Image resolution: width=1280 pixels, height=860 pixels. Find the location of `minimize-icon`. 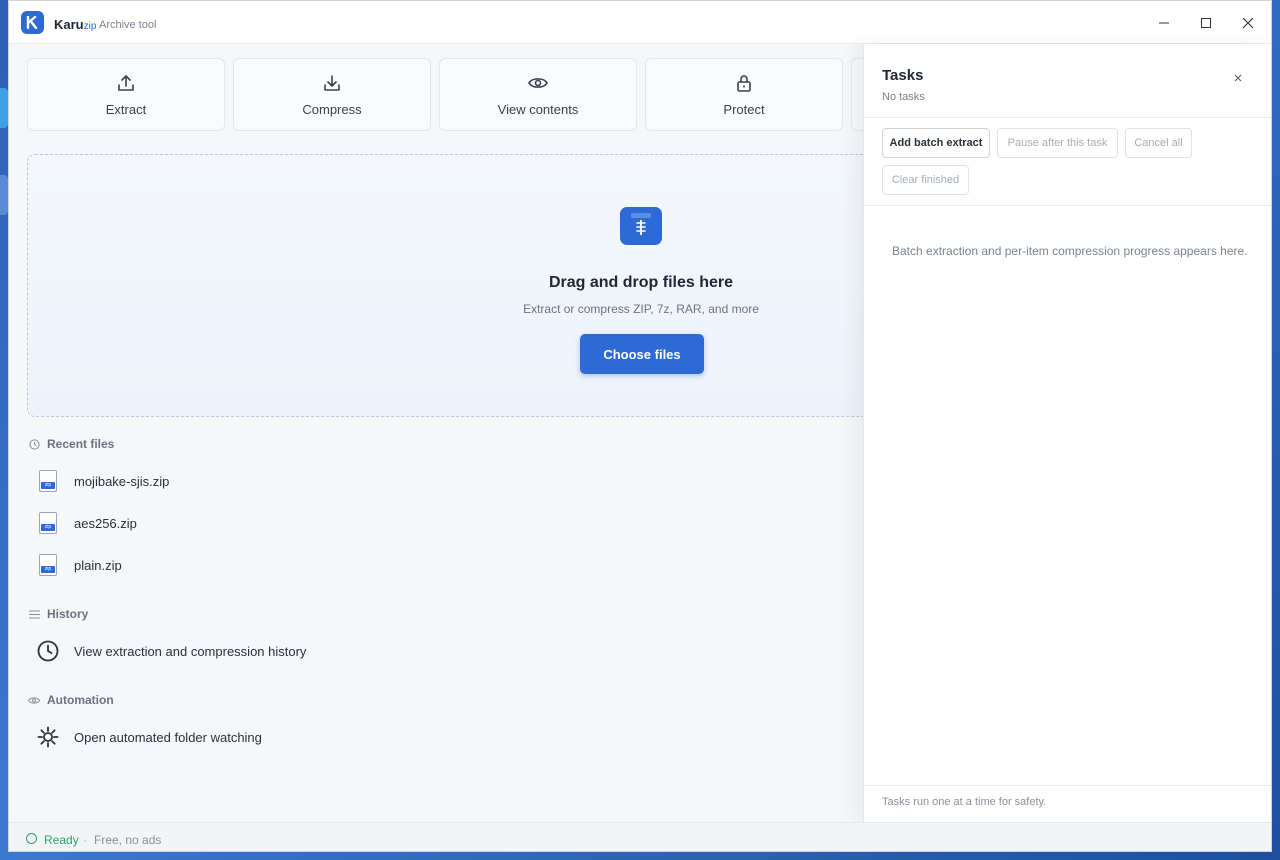

minimize-icon is located at coordinates (1164, 23).